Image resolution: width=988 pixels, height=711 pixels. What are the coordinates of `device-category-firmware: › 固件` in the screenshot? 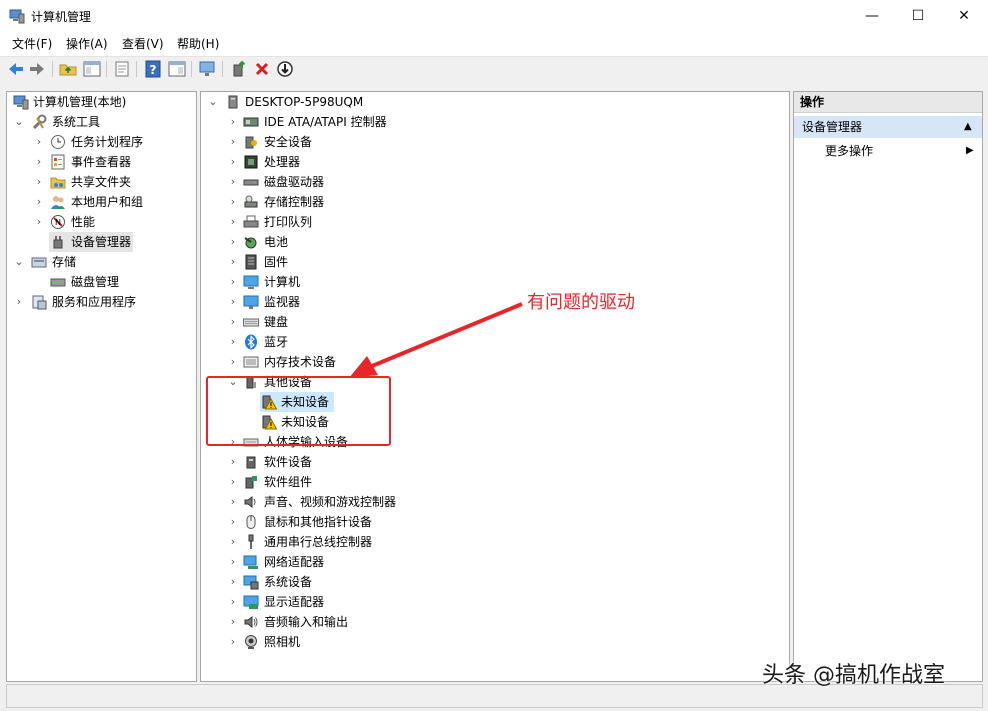 It's located at (483, 262).